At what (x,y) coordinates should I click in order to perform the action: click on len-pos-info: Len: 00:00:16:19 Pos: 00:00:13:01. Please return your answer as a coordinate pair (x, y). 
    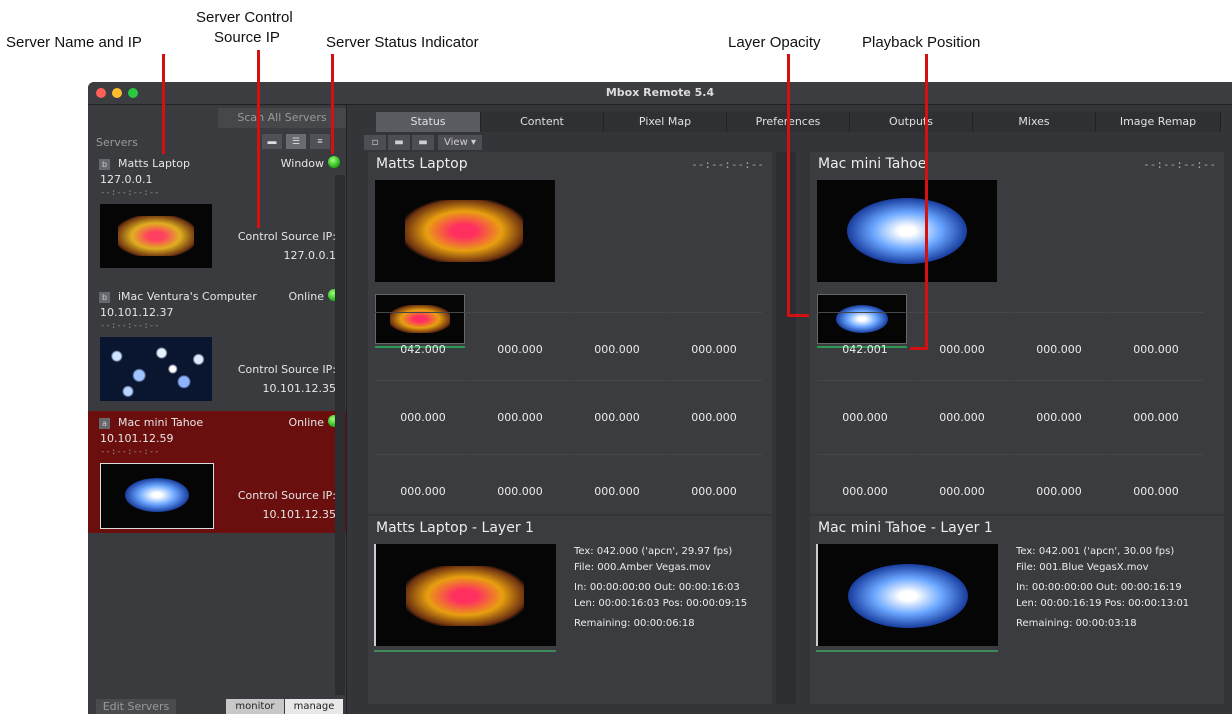
    Looking at the image, I should click on (1103, 603).